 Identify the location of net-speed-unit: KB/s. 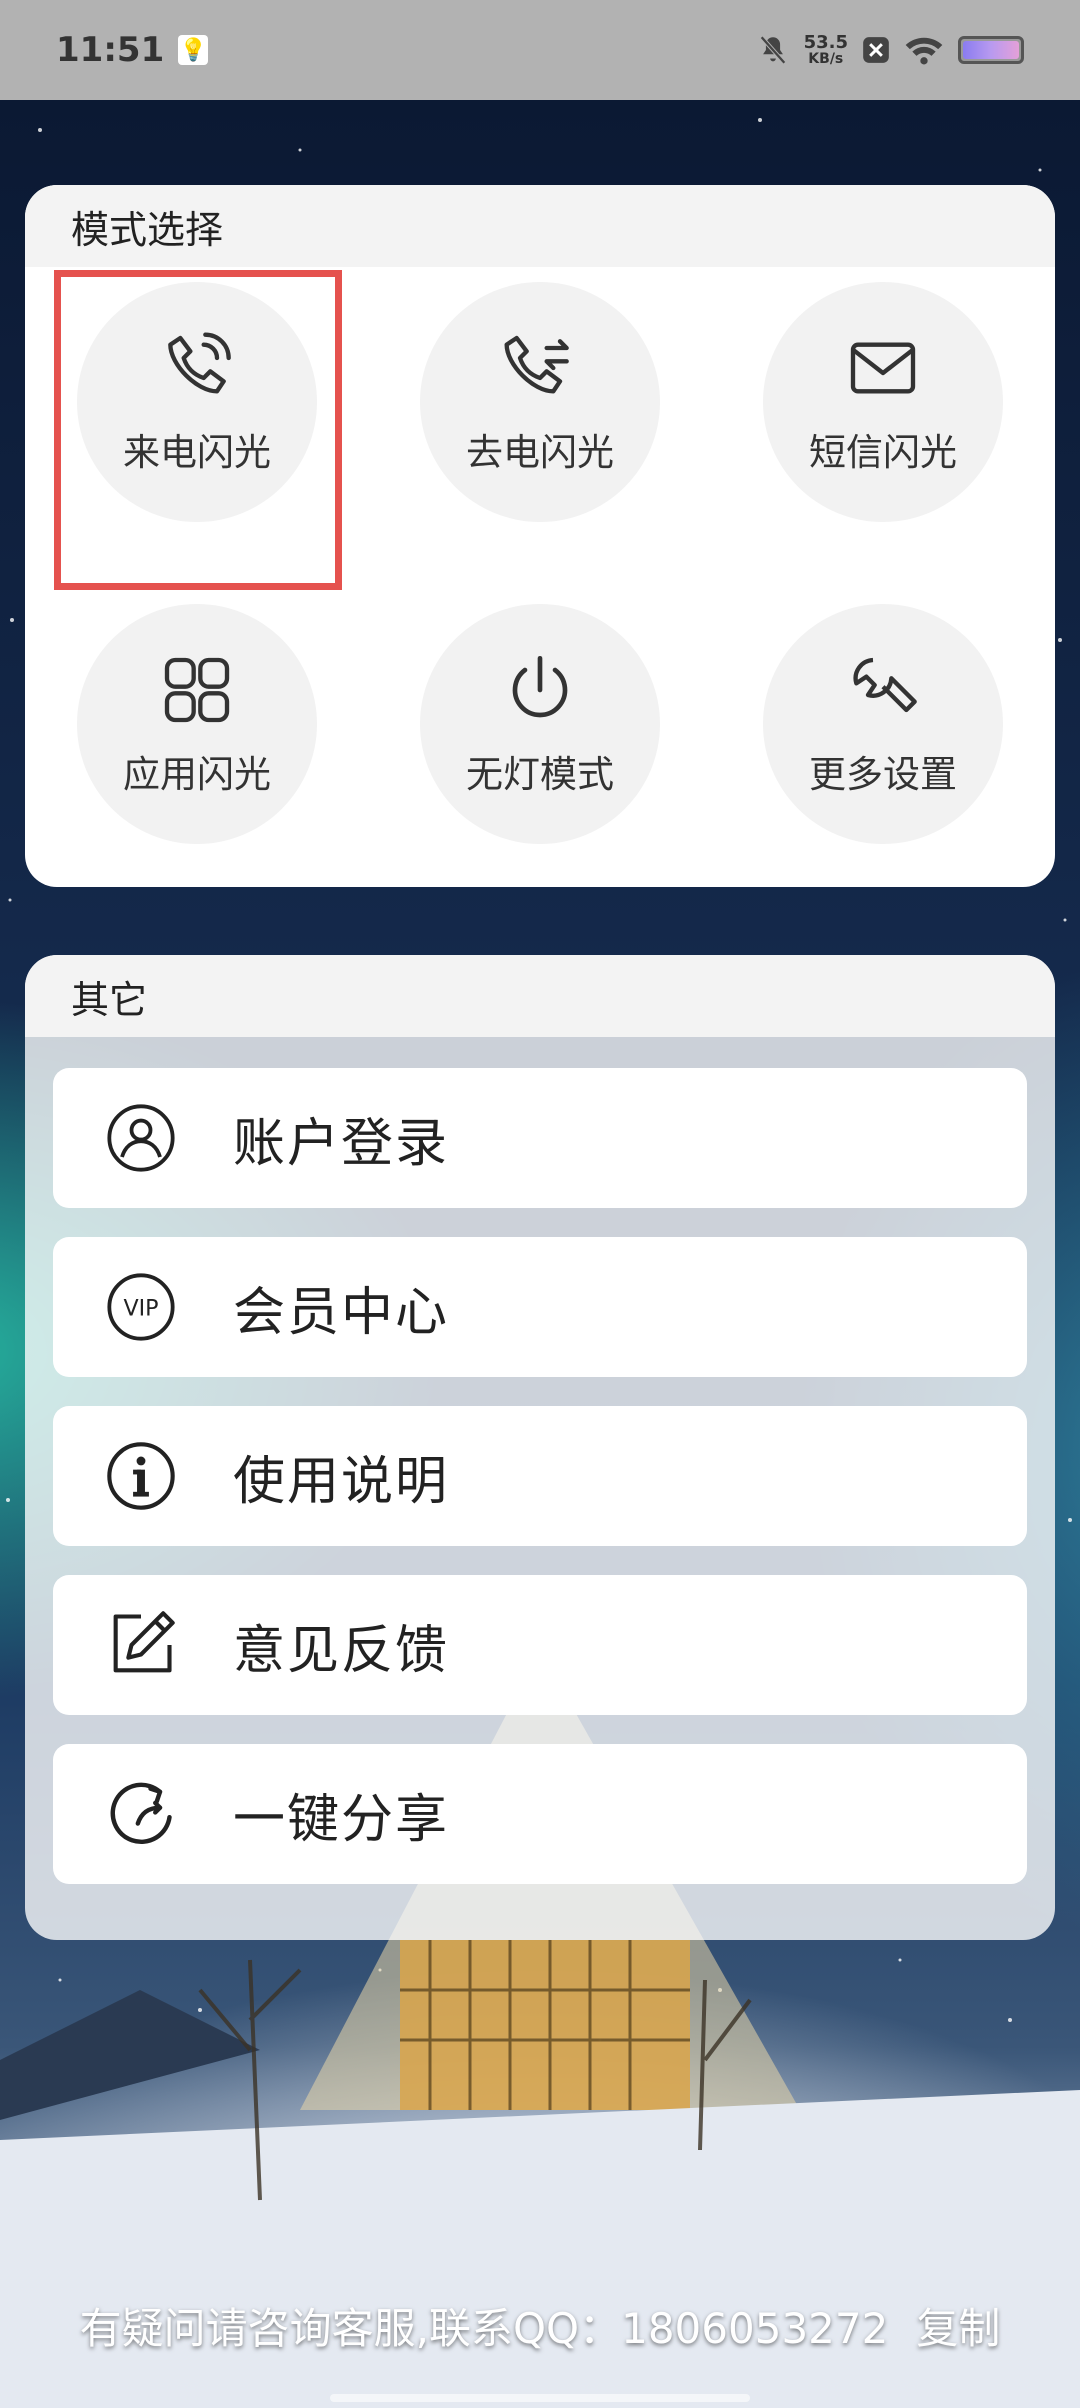
(826, 59).